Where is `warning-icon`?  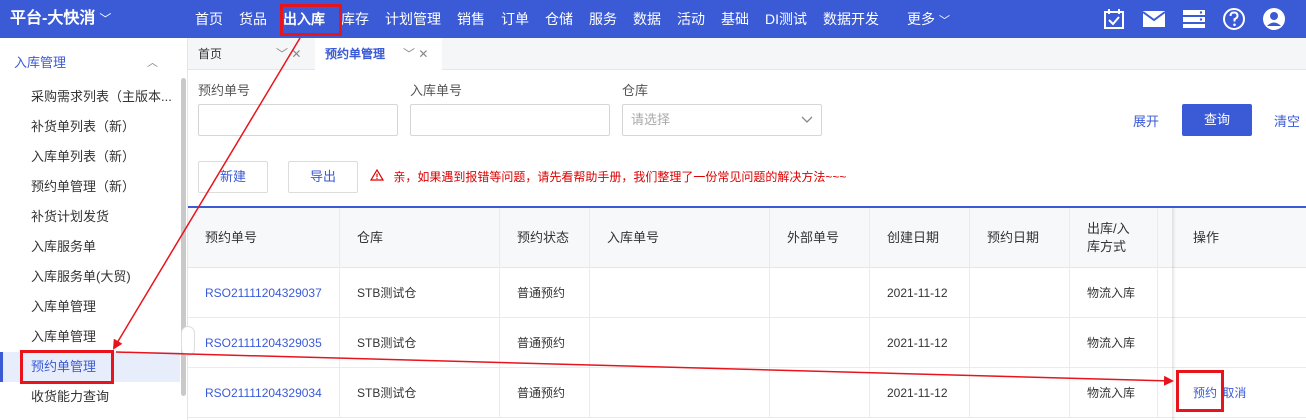 warning-icon is located at coordinates (378, 176).